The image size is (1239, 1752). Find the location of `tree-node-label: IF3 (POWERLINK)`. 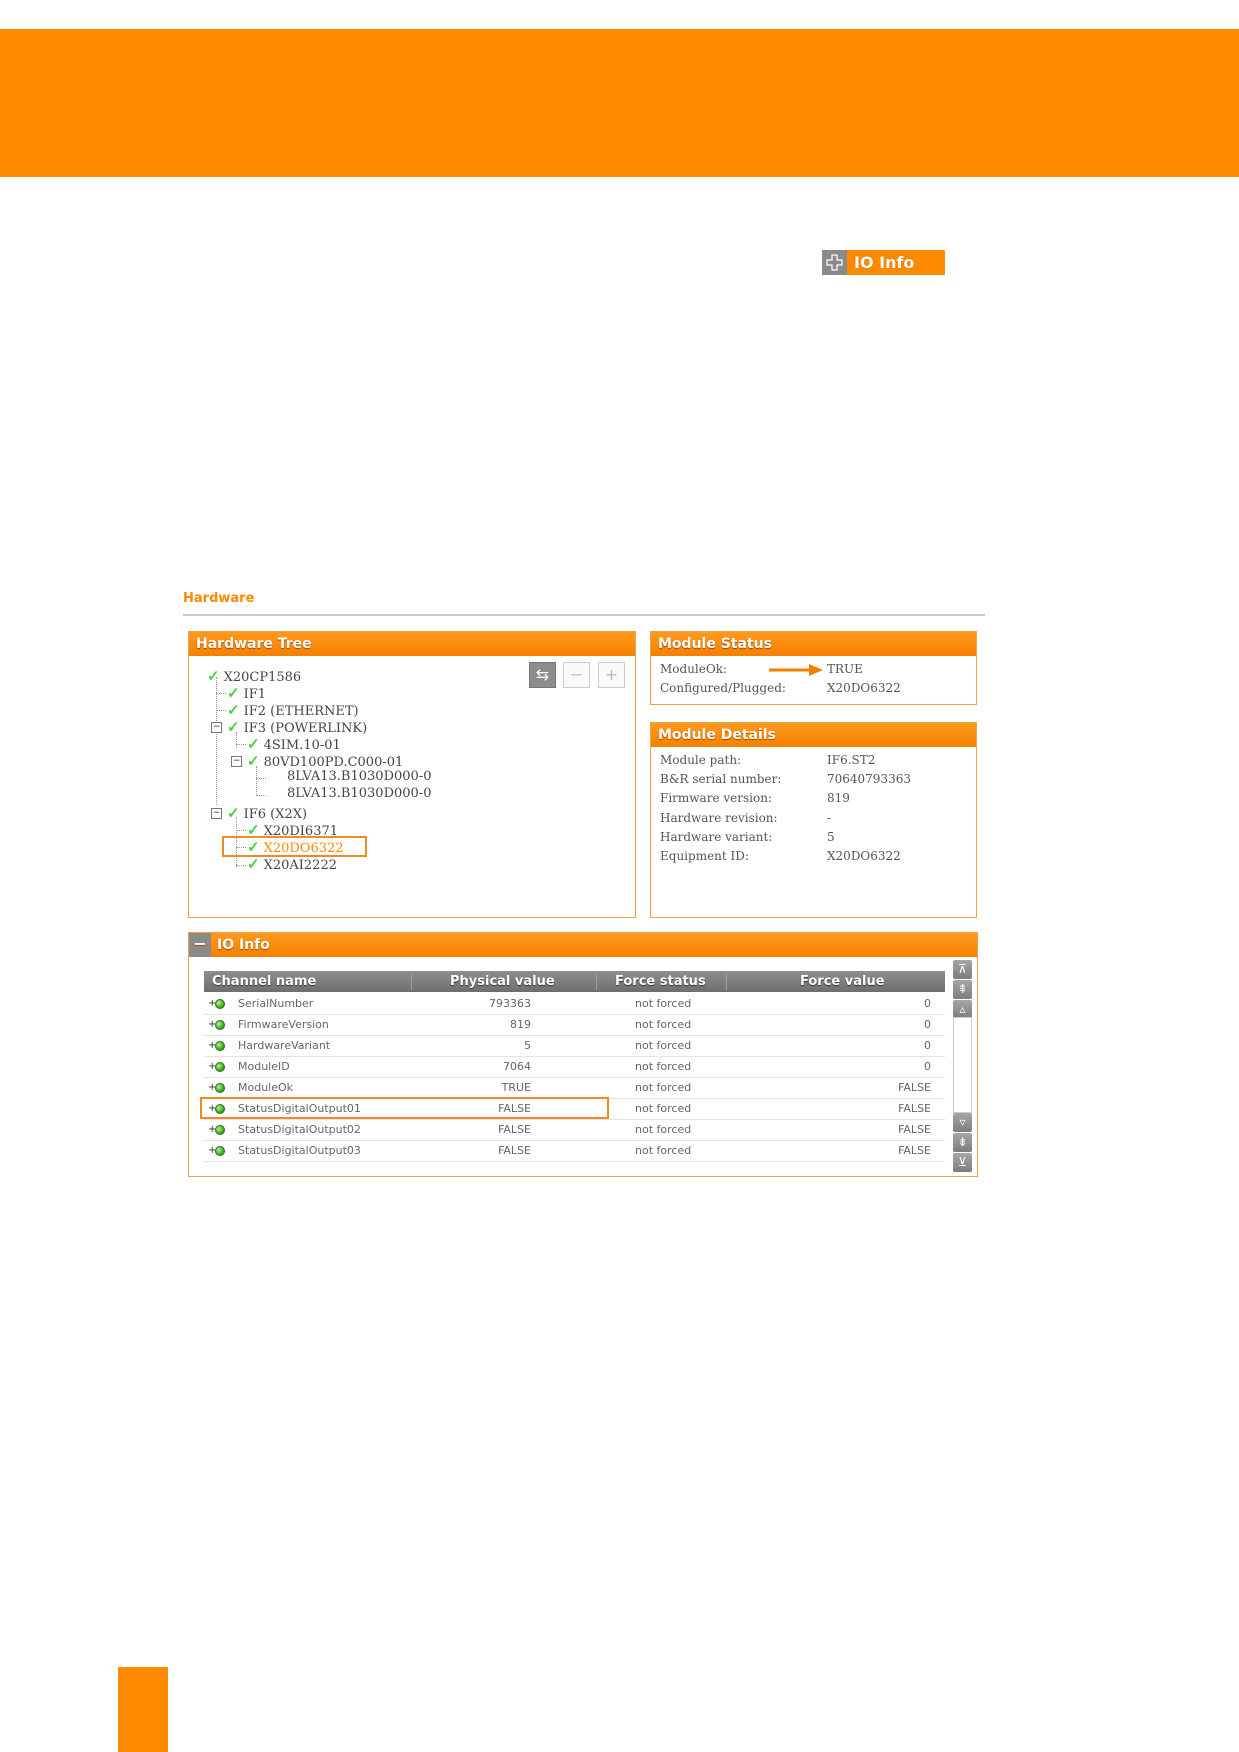

tree-node-label: IF3 (POWERLINK) is located at coordinates (305, 728).